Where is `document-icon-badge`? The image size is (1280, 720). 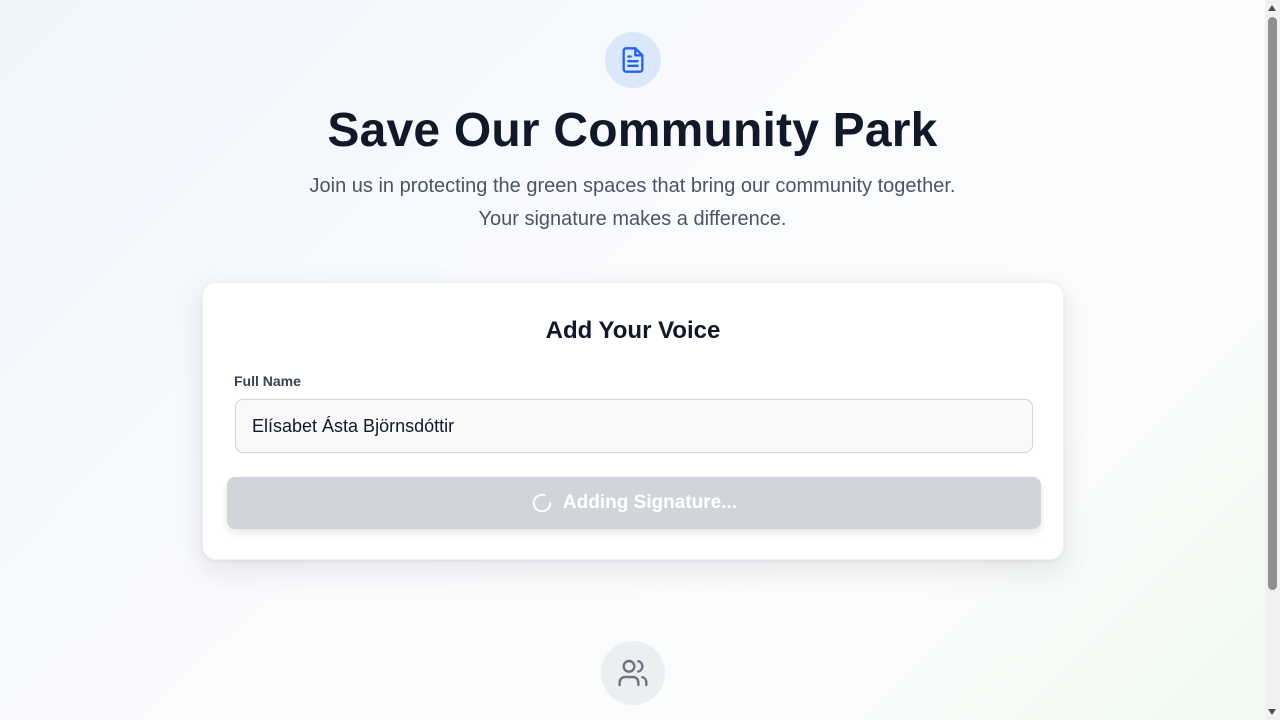 document-icon-badge is located at coordinates (633, 60).